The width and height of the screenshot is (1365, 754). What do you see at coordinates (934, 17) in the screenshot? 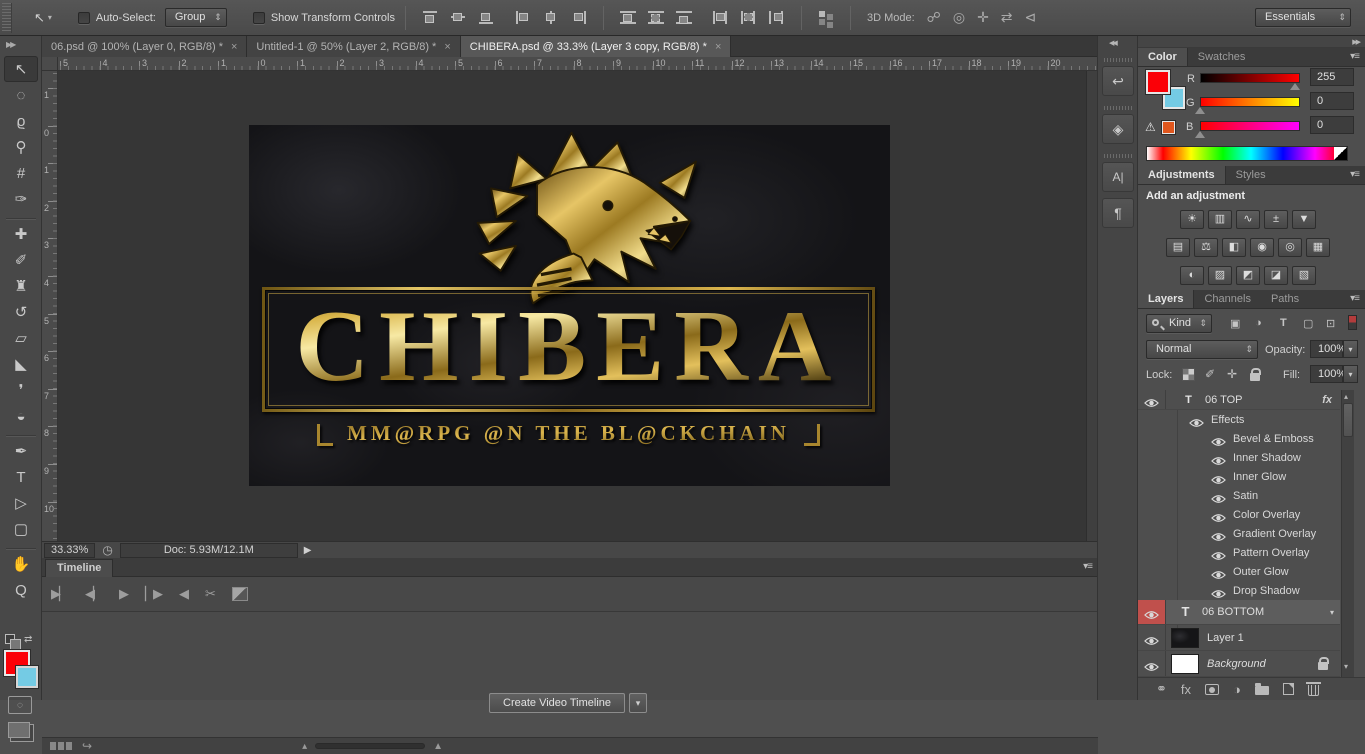
I see `3d-orbit-icon: ☍` at bounding box center [934, 17].